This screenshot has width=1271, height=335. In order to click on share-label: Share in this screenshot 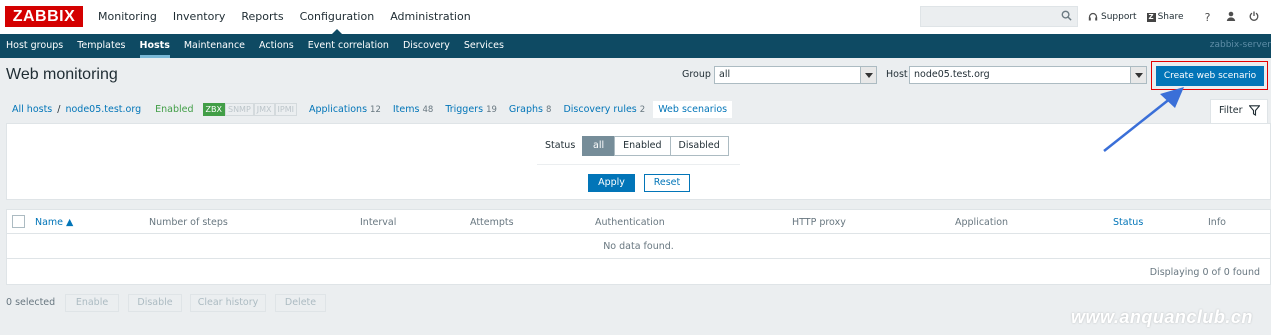, I will do `click(1170, 17)`.